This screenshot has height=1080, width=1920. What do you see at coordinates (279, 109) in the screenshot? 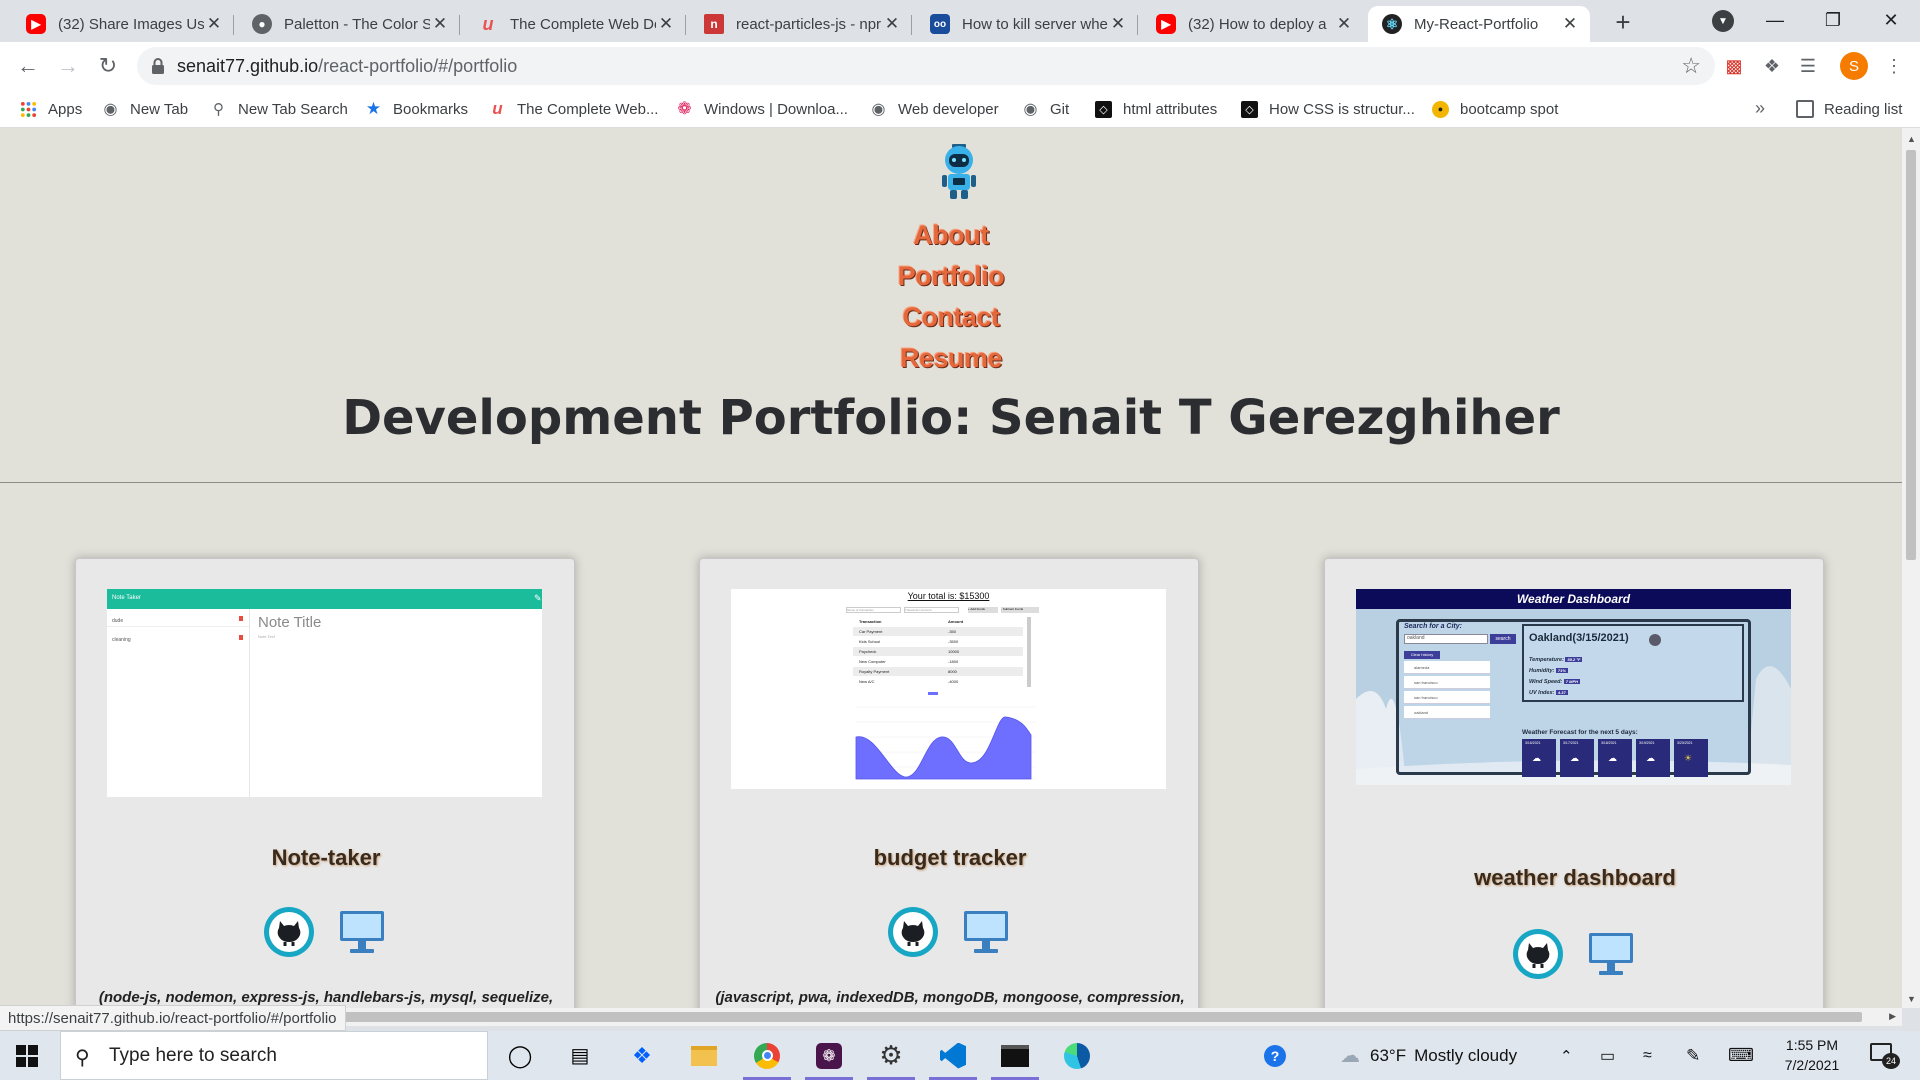
I see `bookmark-new-tab-search: ⚲ New Tab Search` at bounding box center [279, 109].